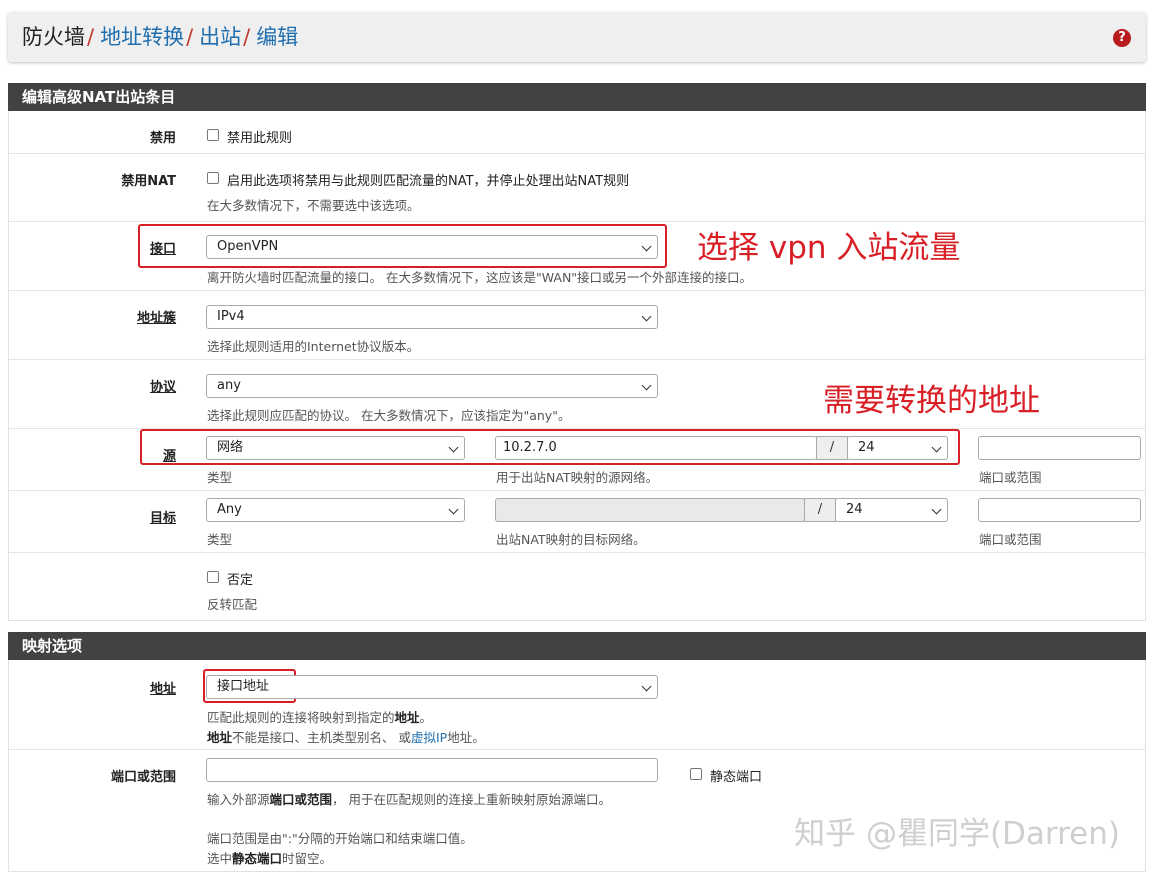 The image size is (1150, 877). I want to click on family-select-value: IPv4, so click(231, 316).